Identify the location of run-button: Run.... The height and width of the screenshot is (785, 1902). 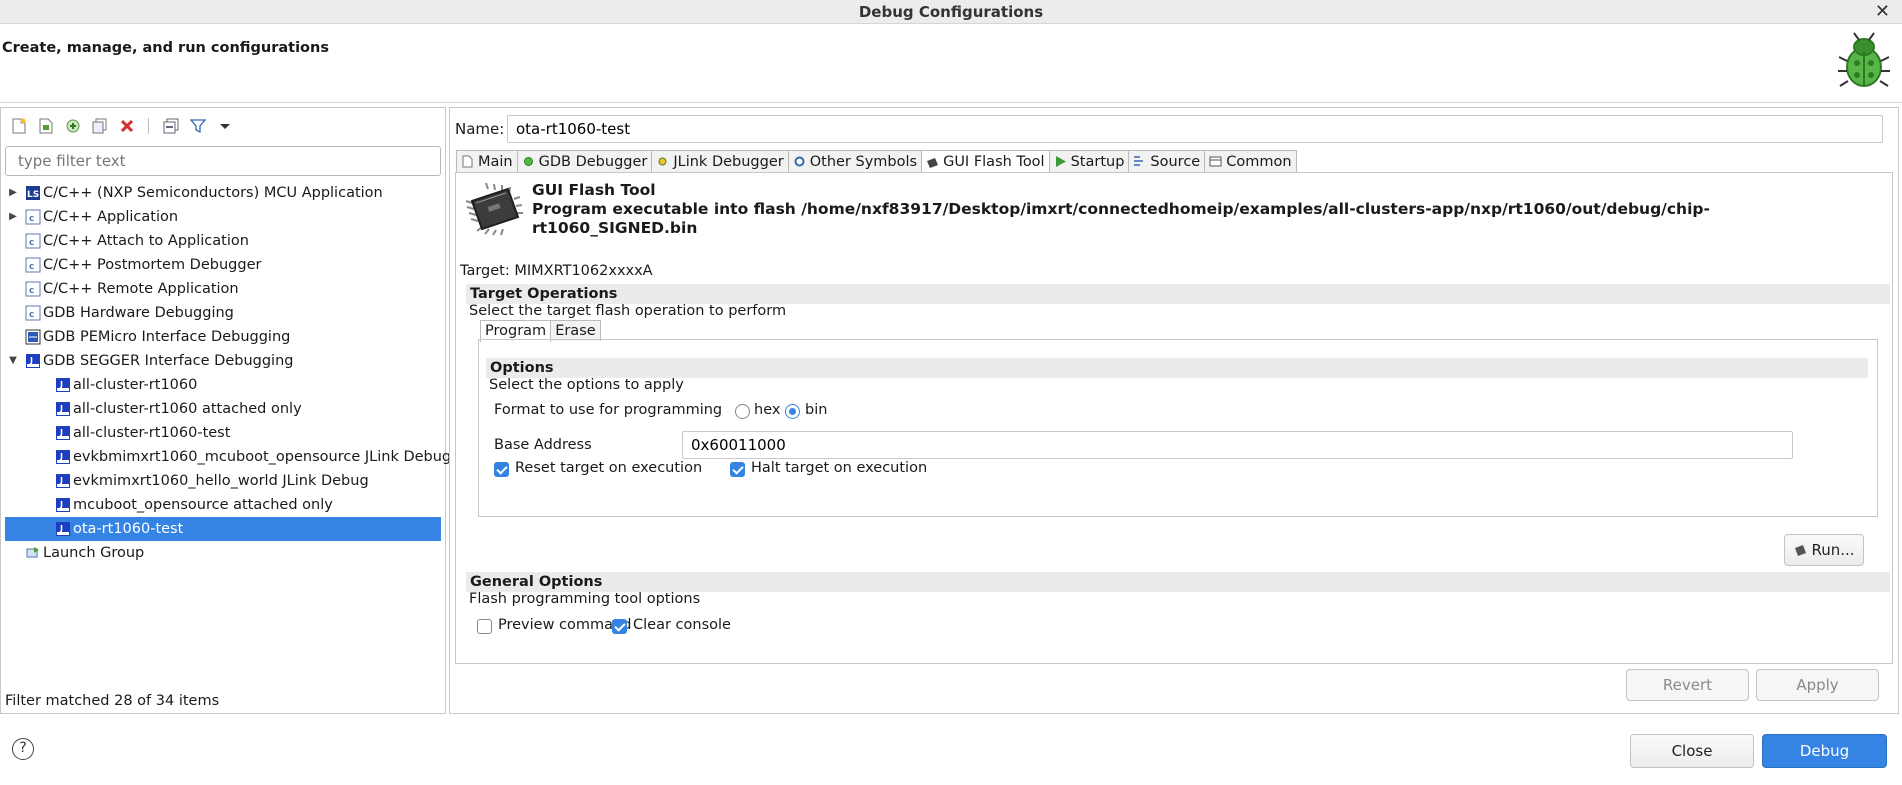
(1824, 550).